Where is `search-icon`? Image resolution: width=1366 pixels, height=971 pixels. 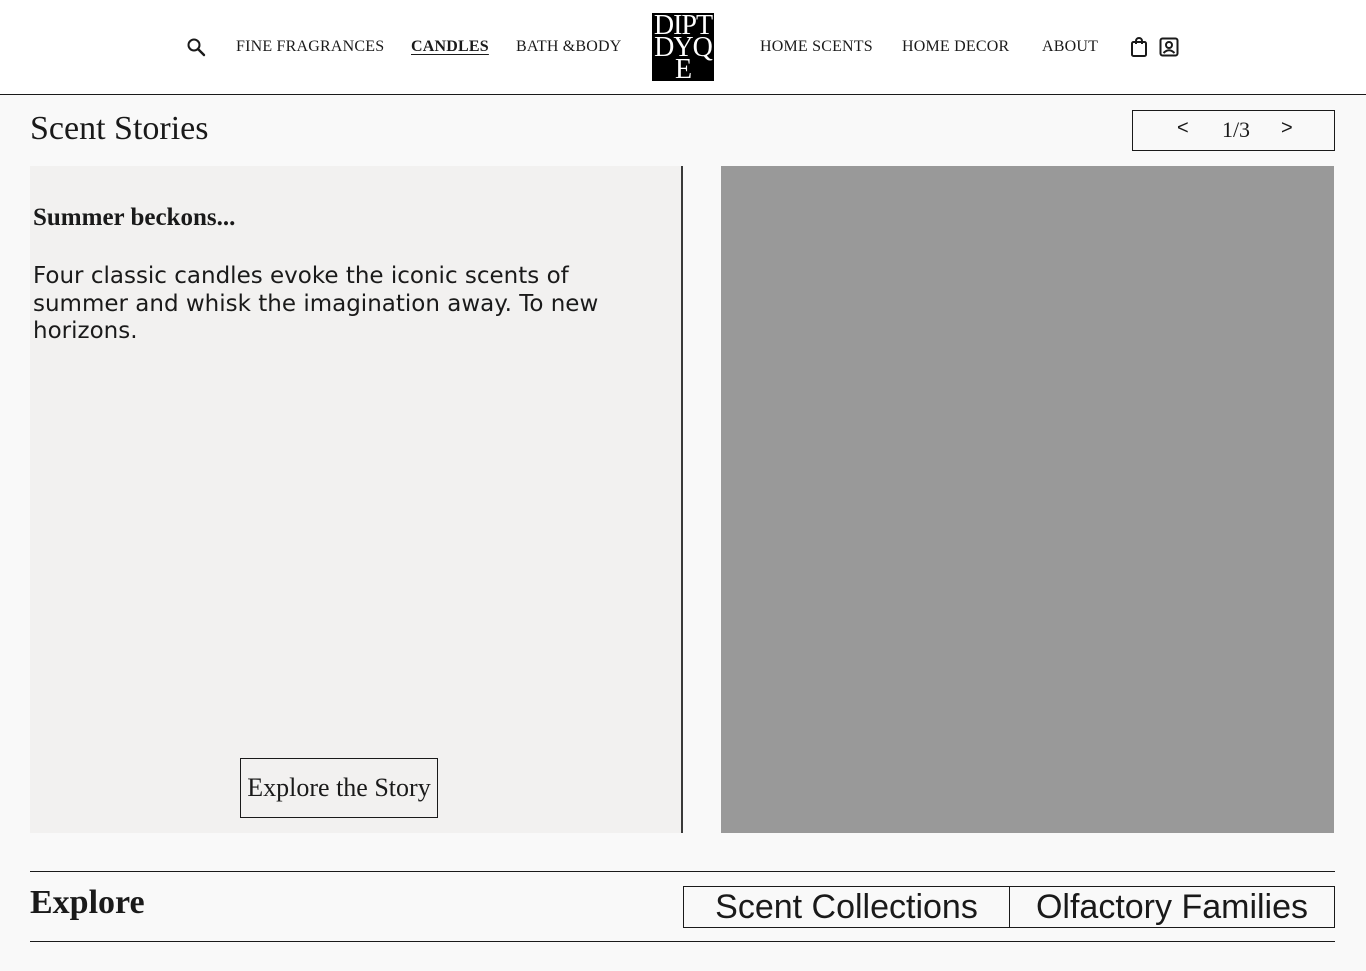
search-icon is located at coordinates (196, 49).